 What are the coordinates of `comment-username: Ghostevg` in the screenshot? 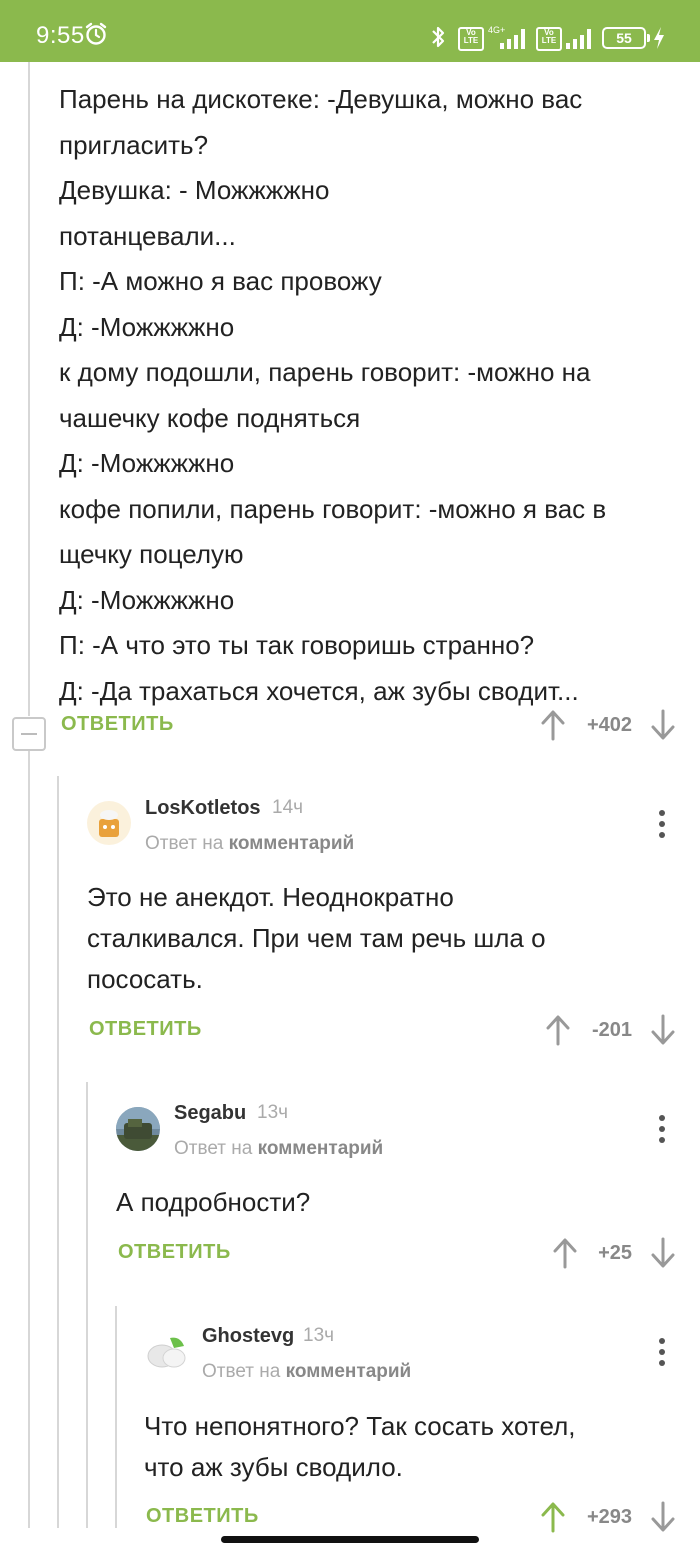 It's located at (248, 1336).